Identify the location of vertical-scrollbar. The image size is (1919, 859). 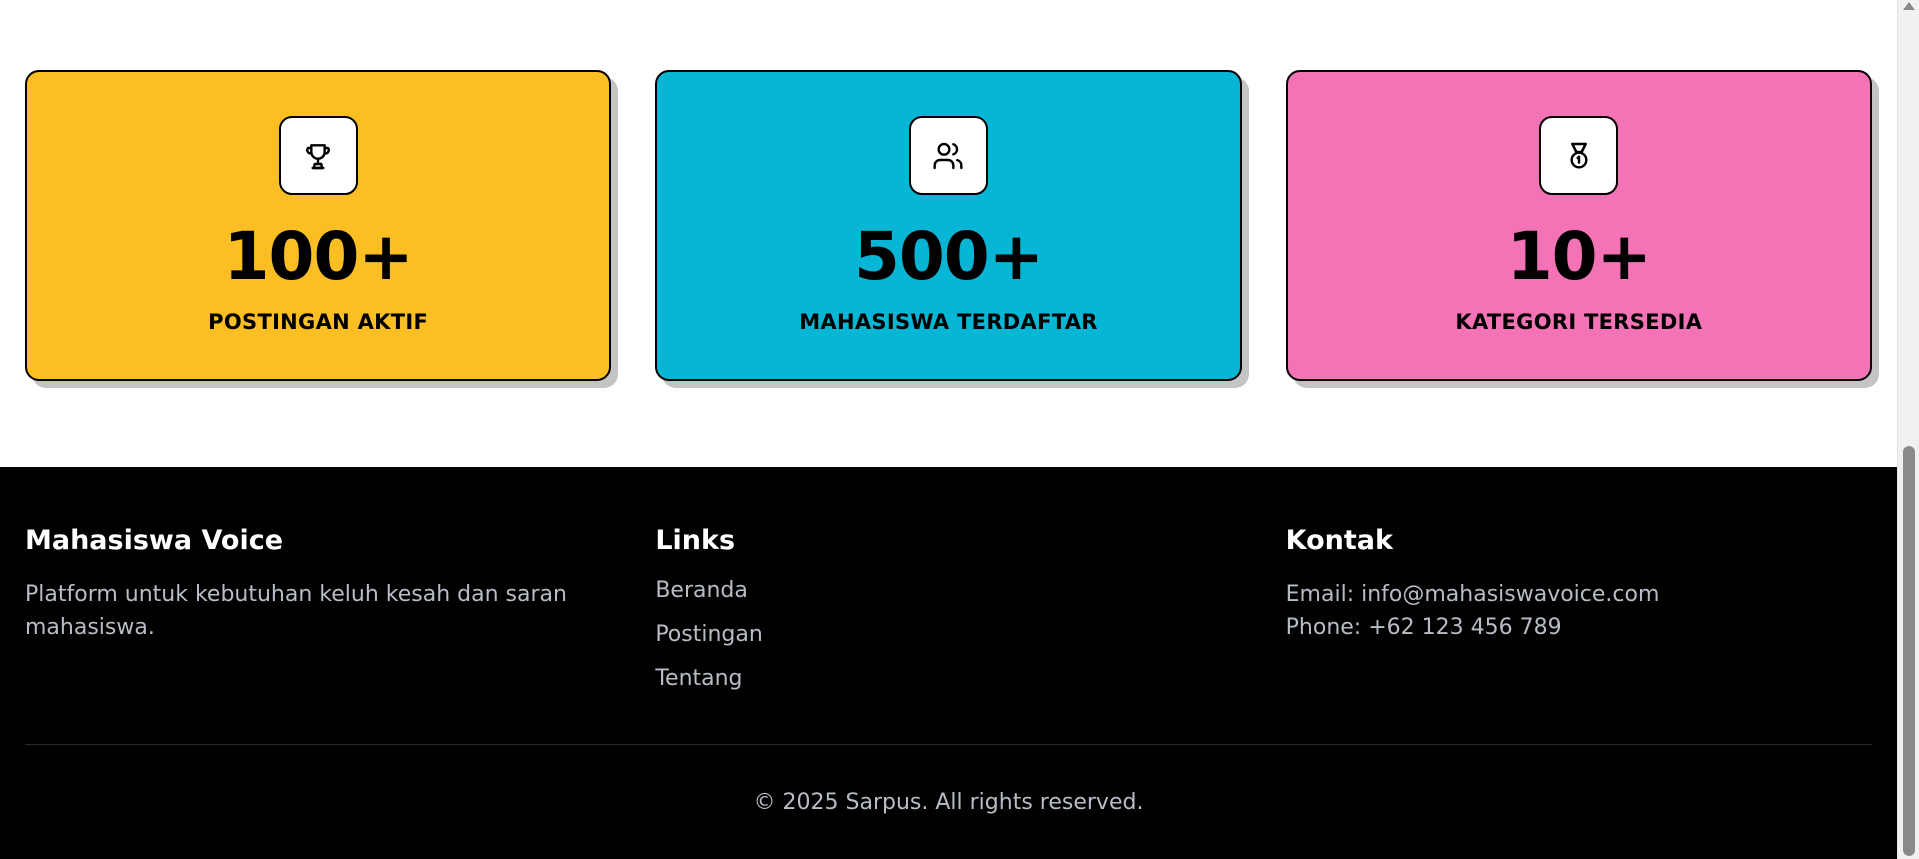
(1908, 429).